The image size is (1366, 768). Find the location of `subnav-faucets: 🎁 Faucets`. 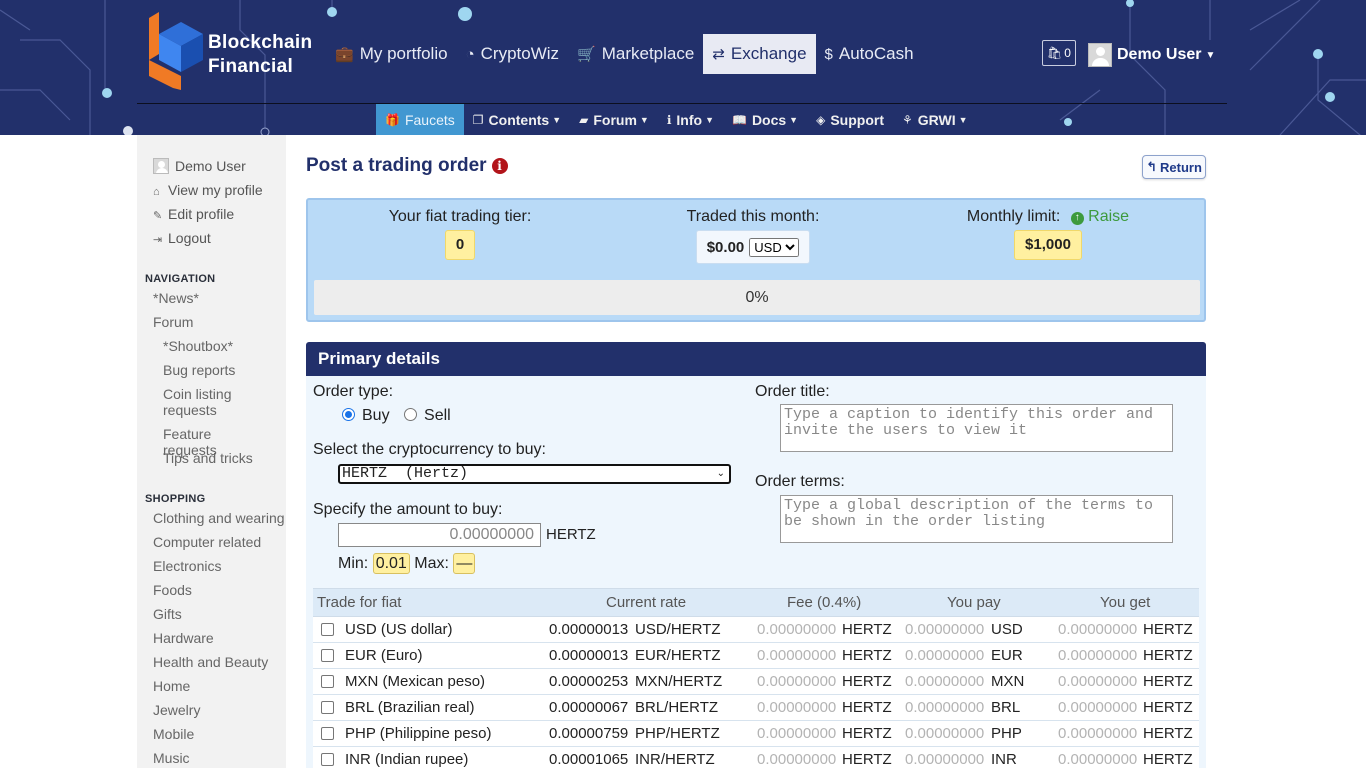

subnav-faucets: 🎁 Faucets is located at coordinates (420, 119).